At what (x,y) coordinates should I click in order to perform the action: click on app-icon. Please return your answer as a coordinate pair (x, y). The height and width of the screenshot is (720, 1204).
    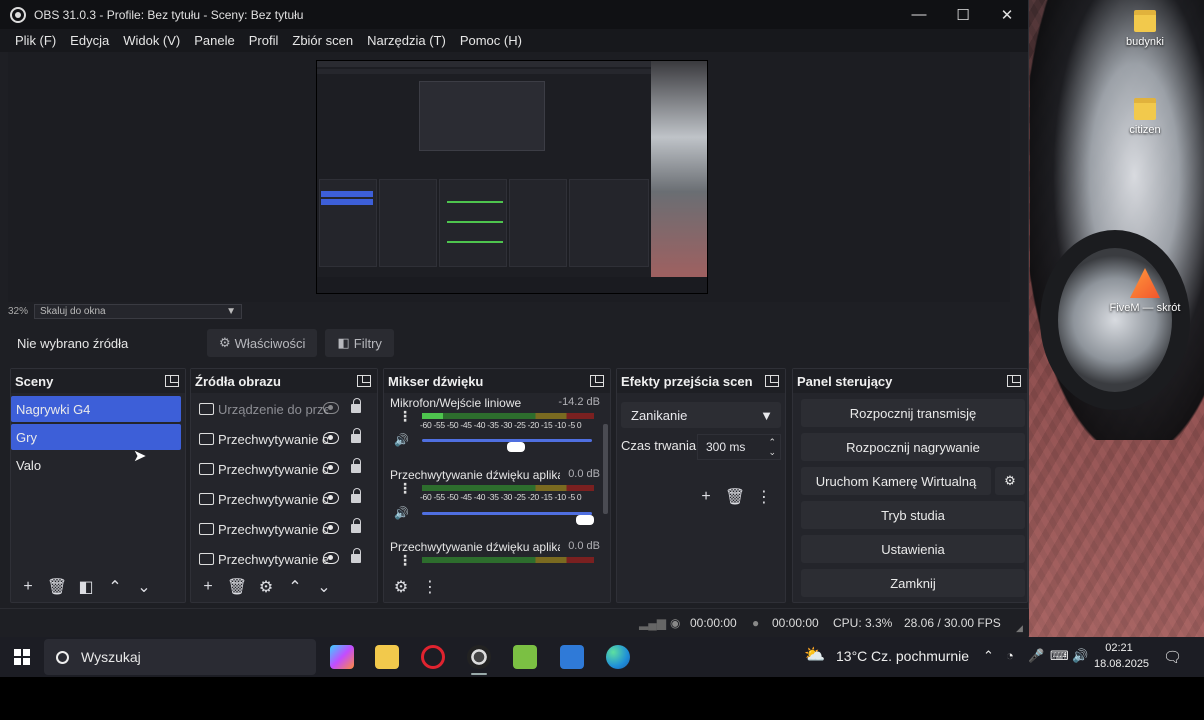
    Looking at the image, I should click on (572, 657).